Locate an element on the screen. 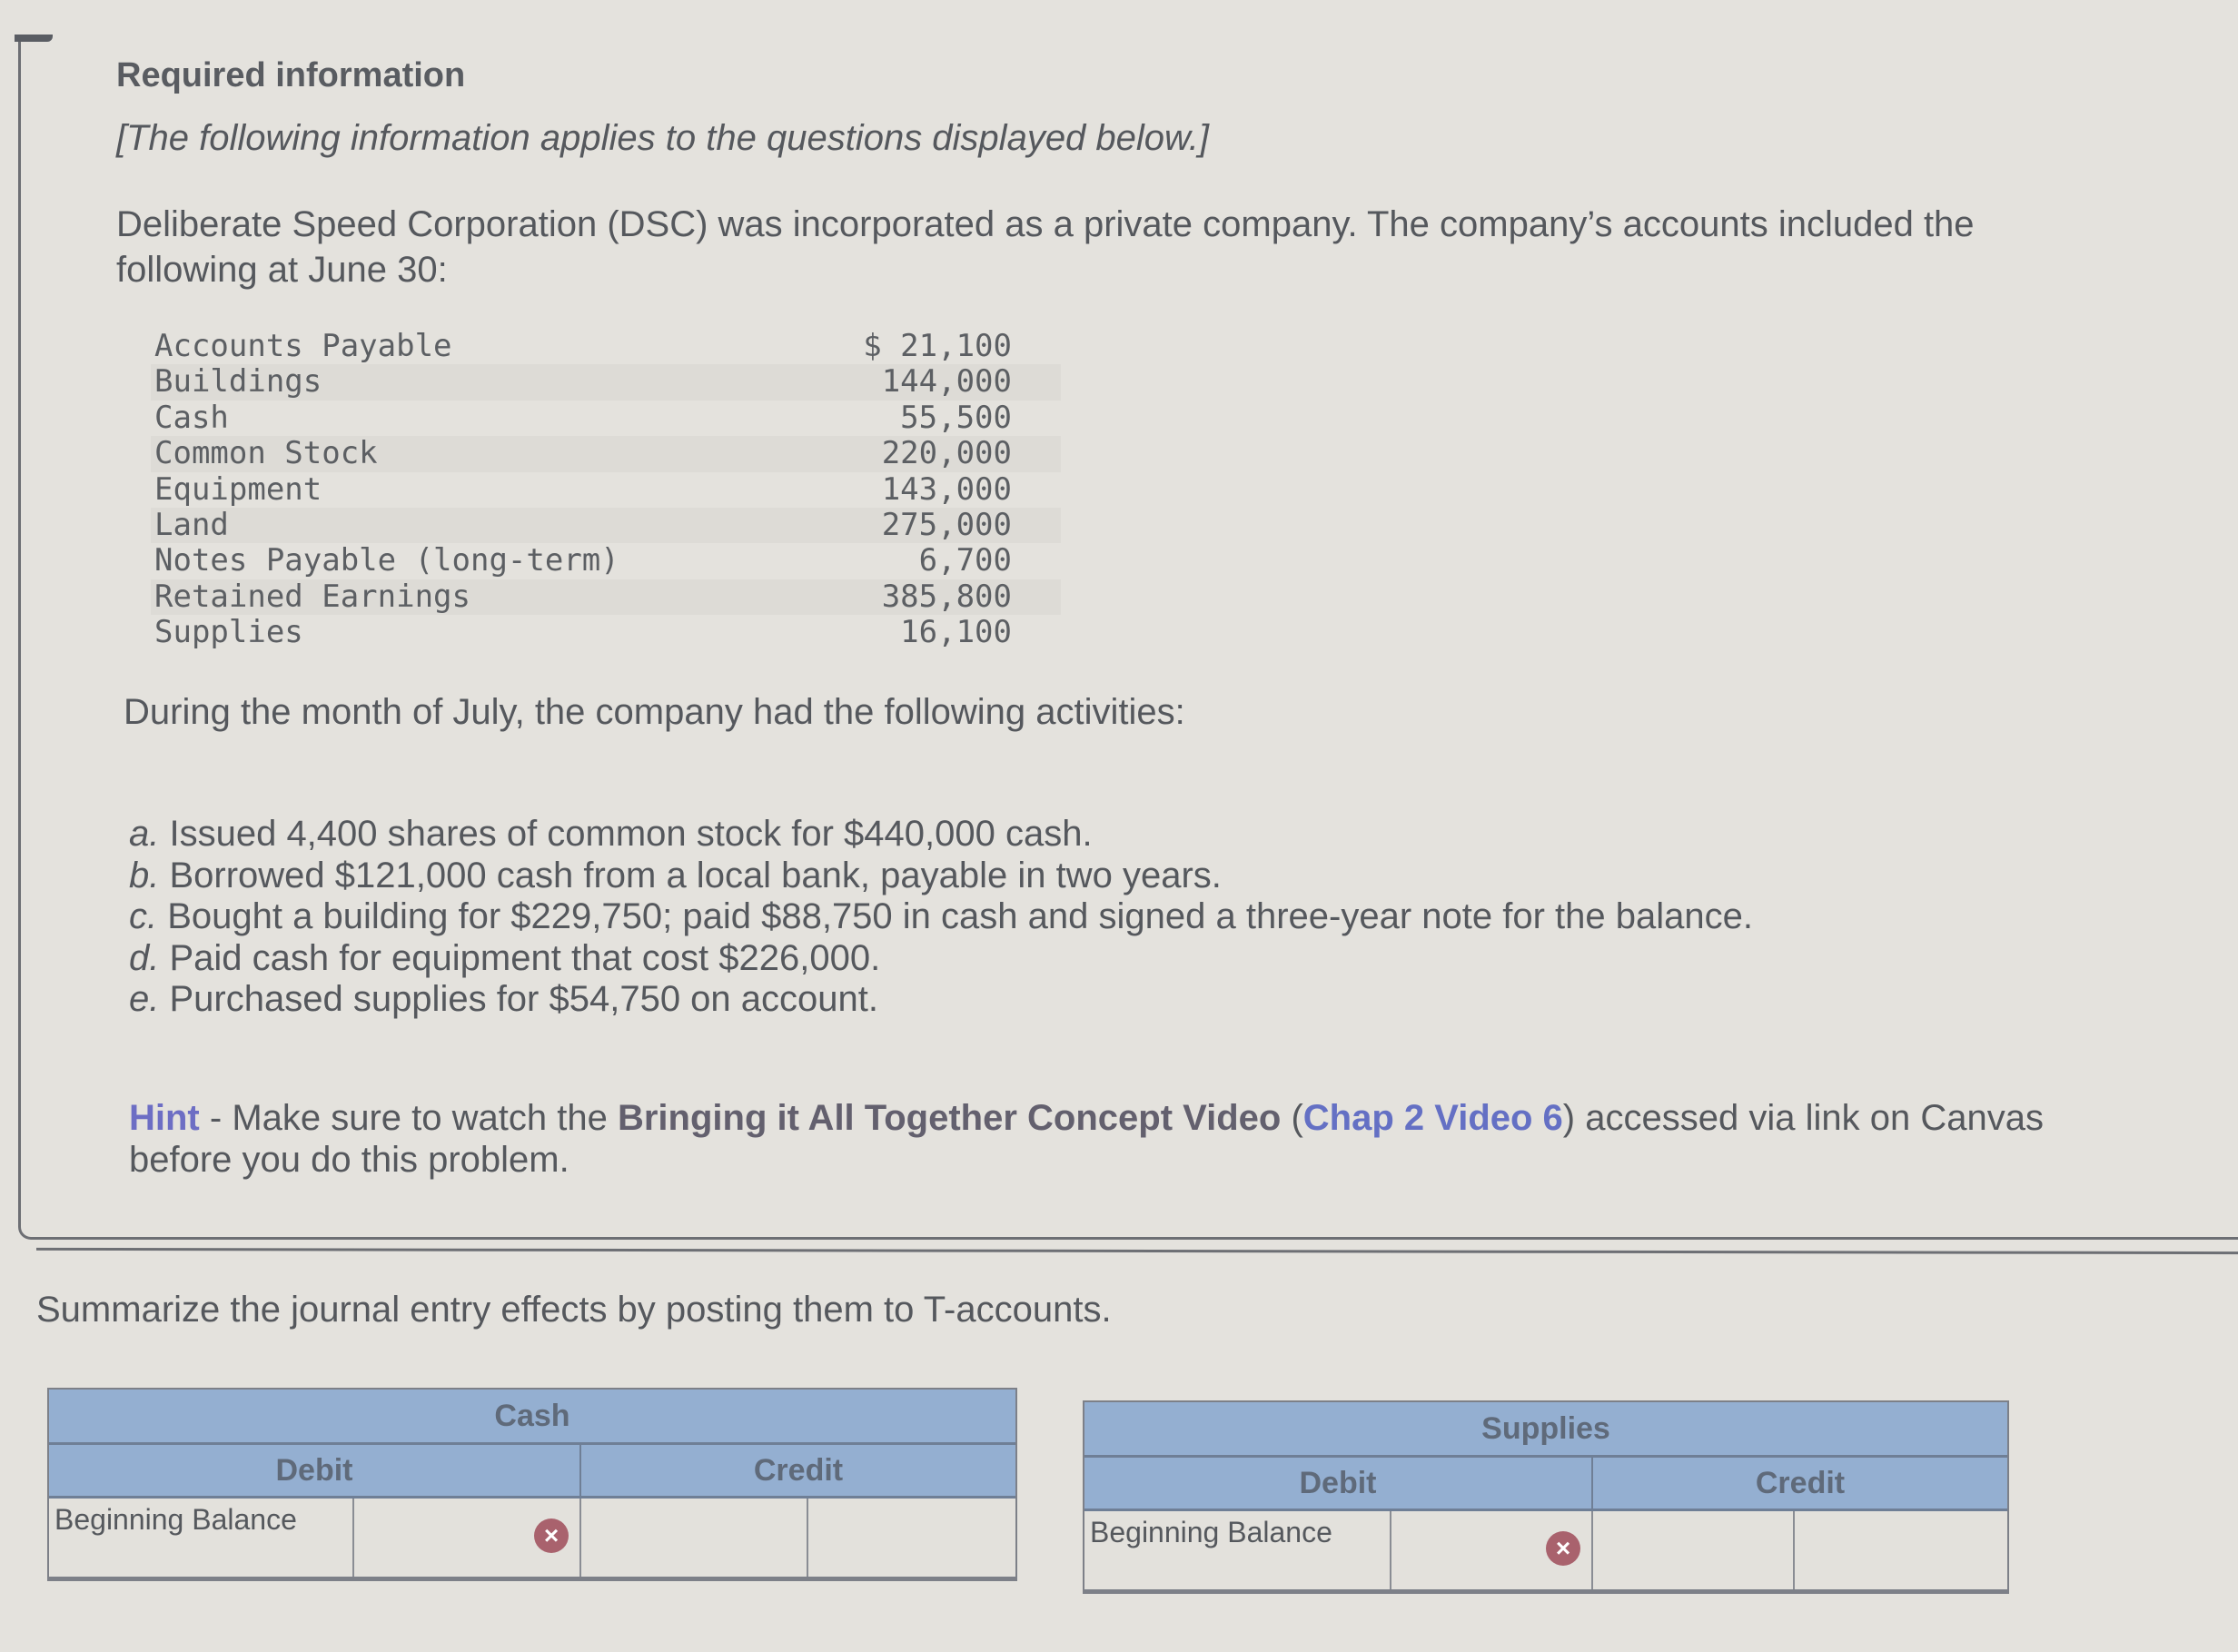  account-amount: 6,700 is located at coordinates (965, 560).